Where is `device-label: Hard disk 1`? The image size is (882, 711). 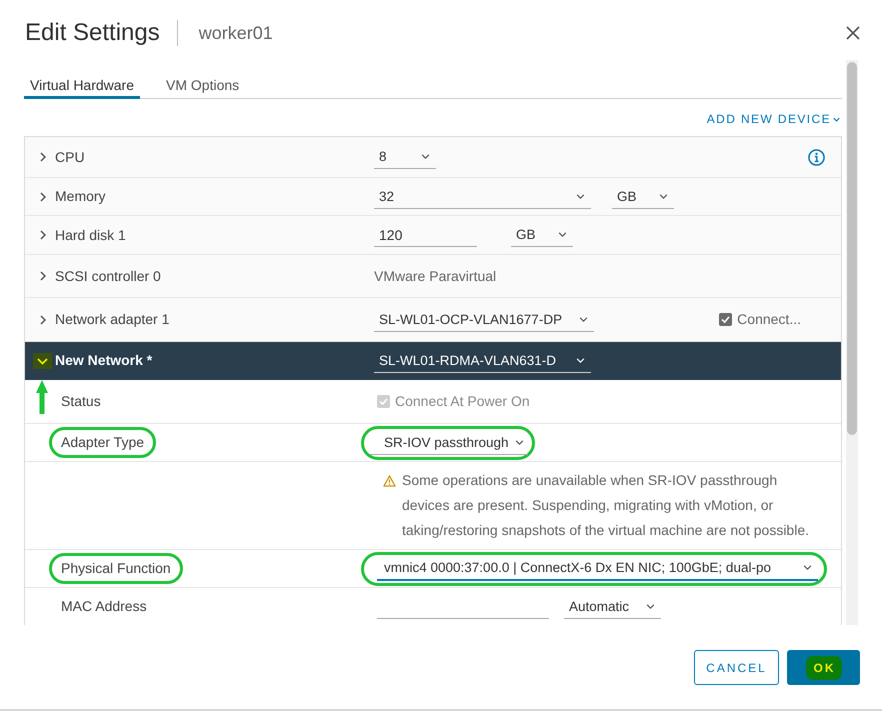
device-label: Hard disk 1 is located at coordinates (90, 235).